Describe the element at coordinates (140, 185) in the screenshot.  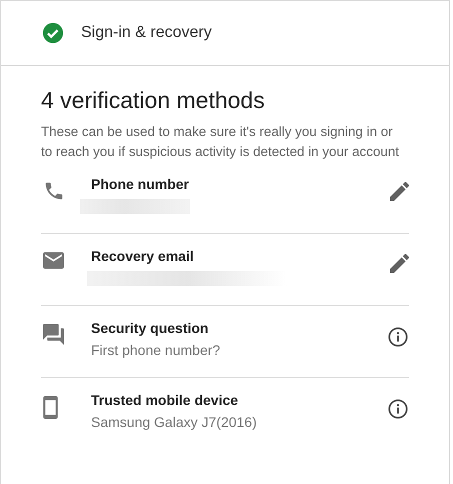
I see `method-title: Phone number` at that location.